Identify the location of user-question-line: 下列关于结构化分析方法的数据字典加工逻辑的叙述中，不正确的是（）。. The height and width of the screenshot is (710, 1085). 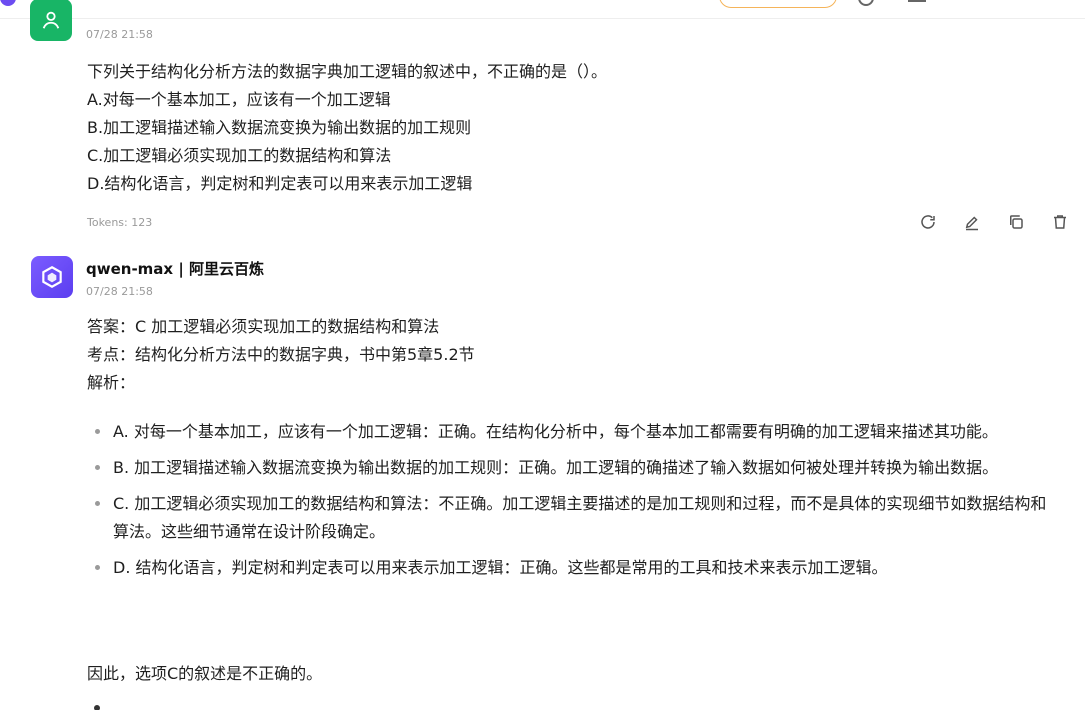
(347, 71).